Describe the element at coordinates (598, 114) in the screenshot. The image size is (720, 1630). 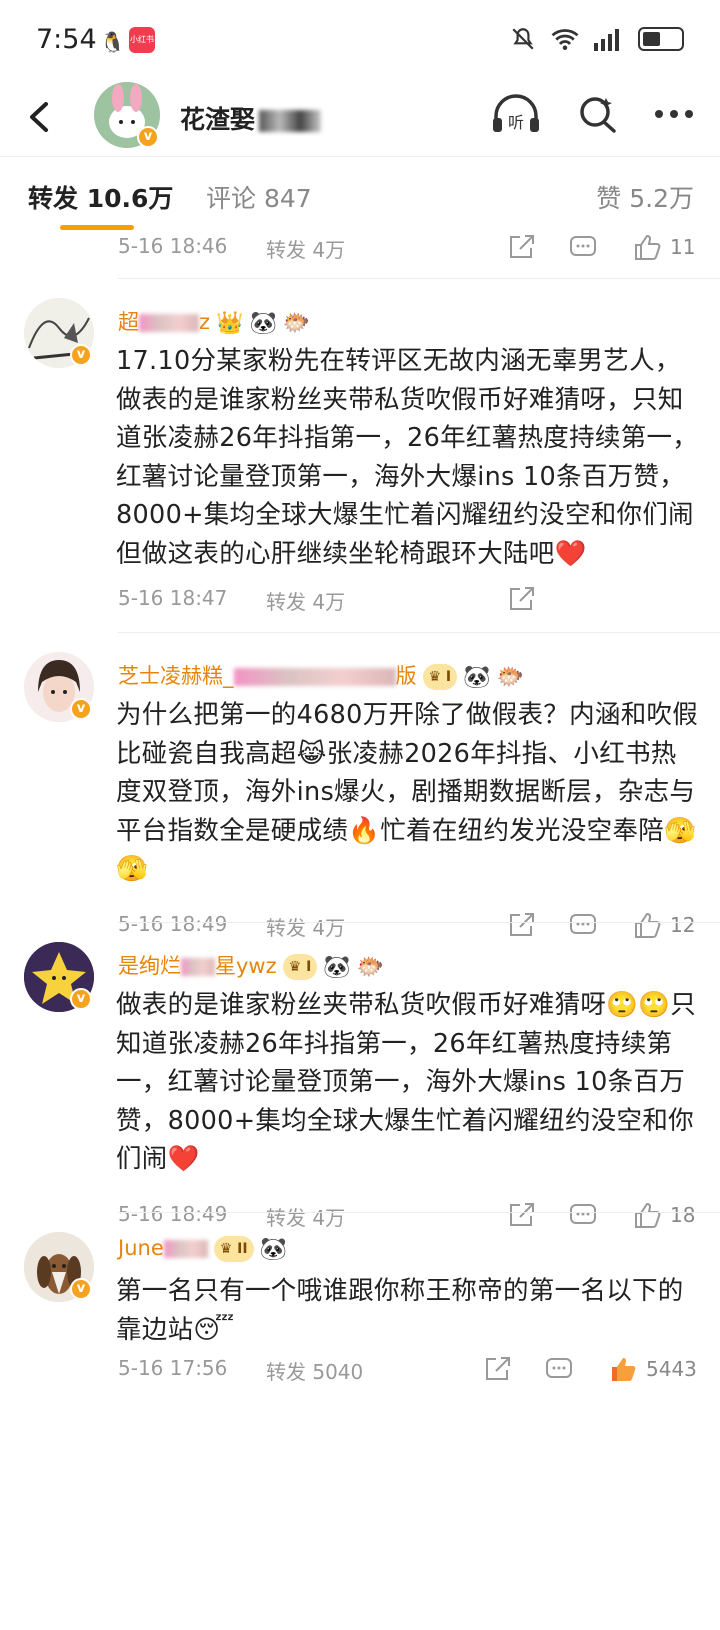
I see `search-icon` at that location.